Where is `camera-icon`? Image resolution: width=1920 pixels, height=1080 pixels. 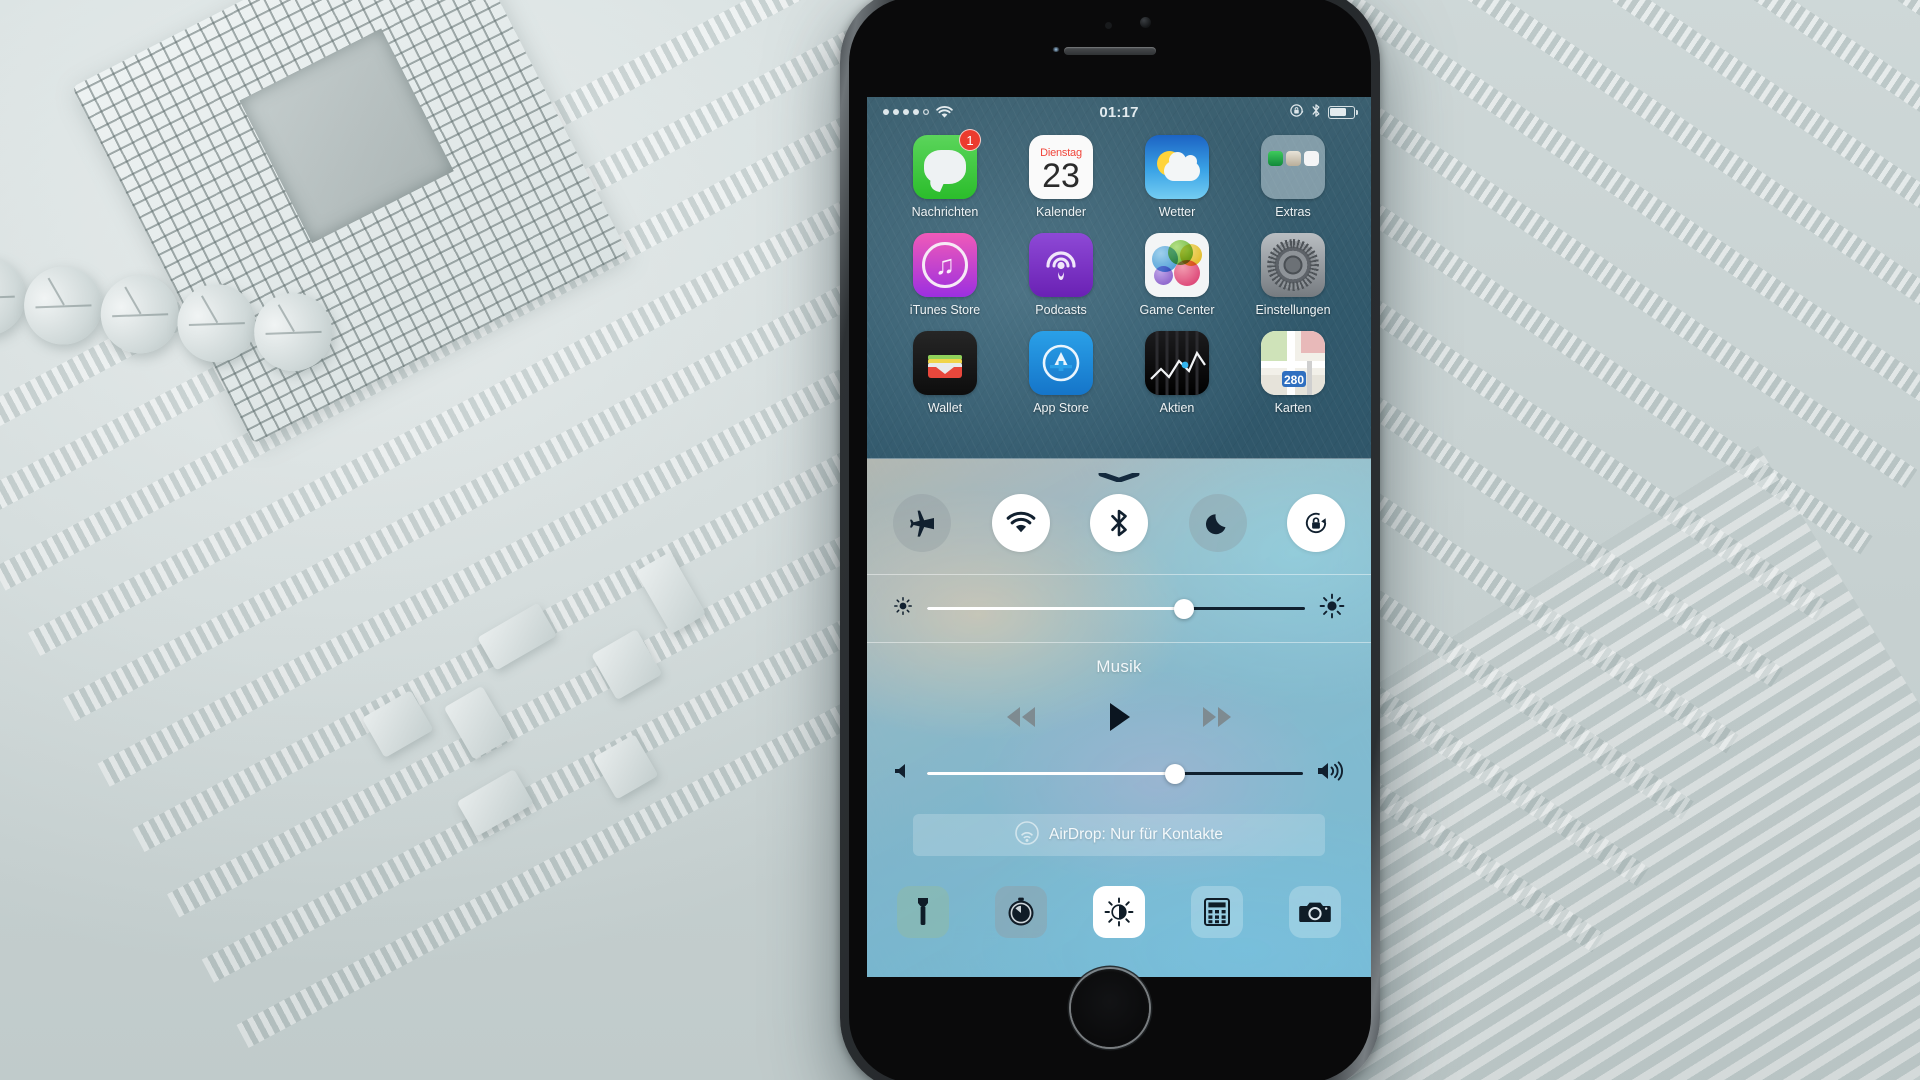 camera-icon is located at coordinates (1315, 912).